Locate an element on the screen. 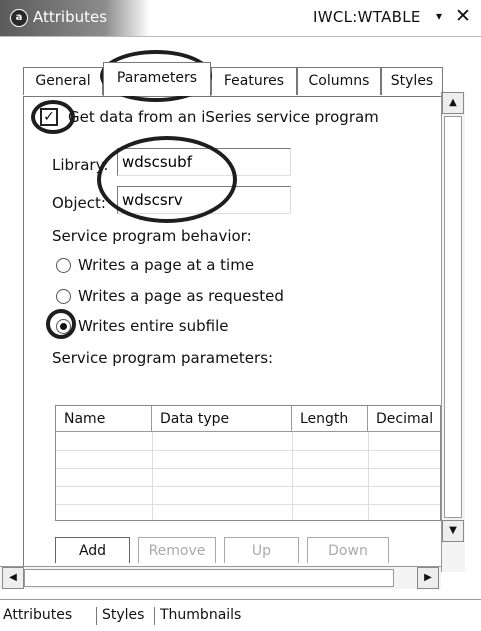  object-label: Object: is located at coordinates (79, 203).